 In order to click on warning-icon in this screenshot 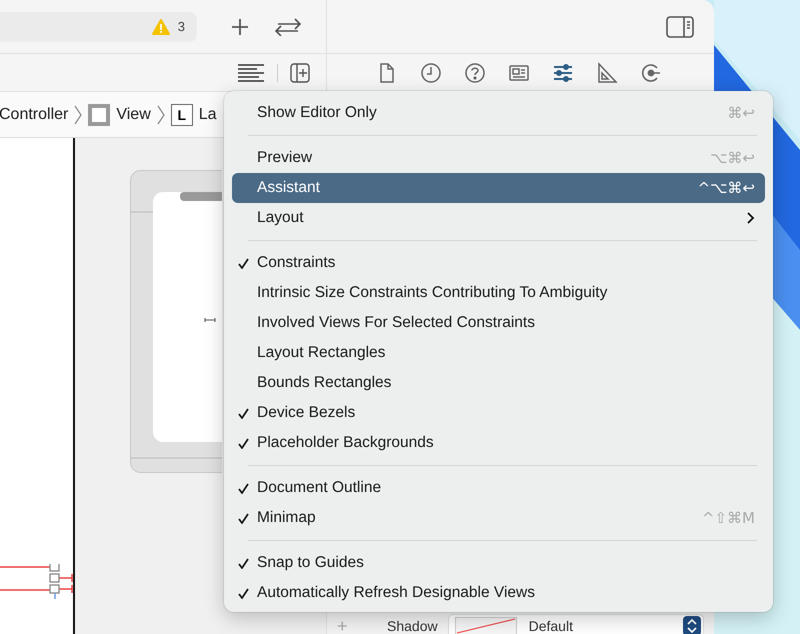, I will do `click(161, 26)`.